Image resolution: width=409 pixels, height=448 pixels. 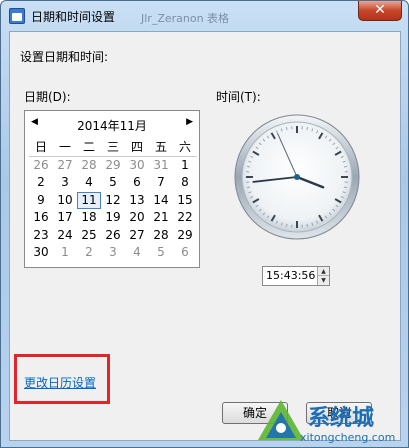 I want to click on analog-clock, so click(x=297, y=177).